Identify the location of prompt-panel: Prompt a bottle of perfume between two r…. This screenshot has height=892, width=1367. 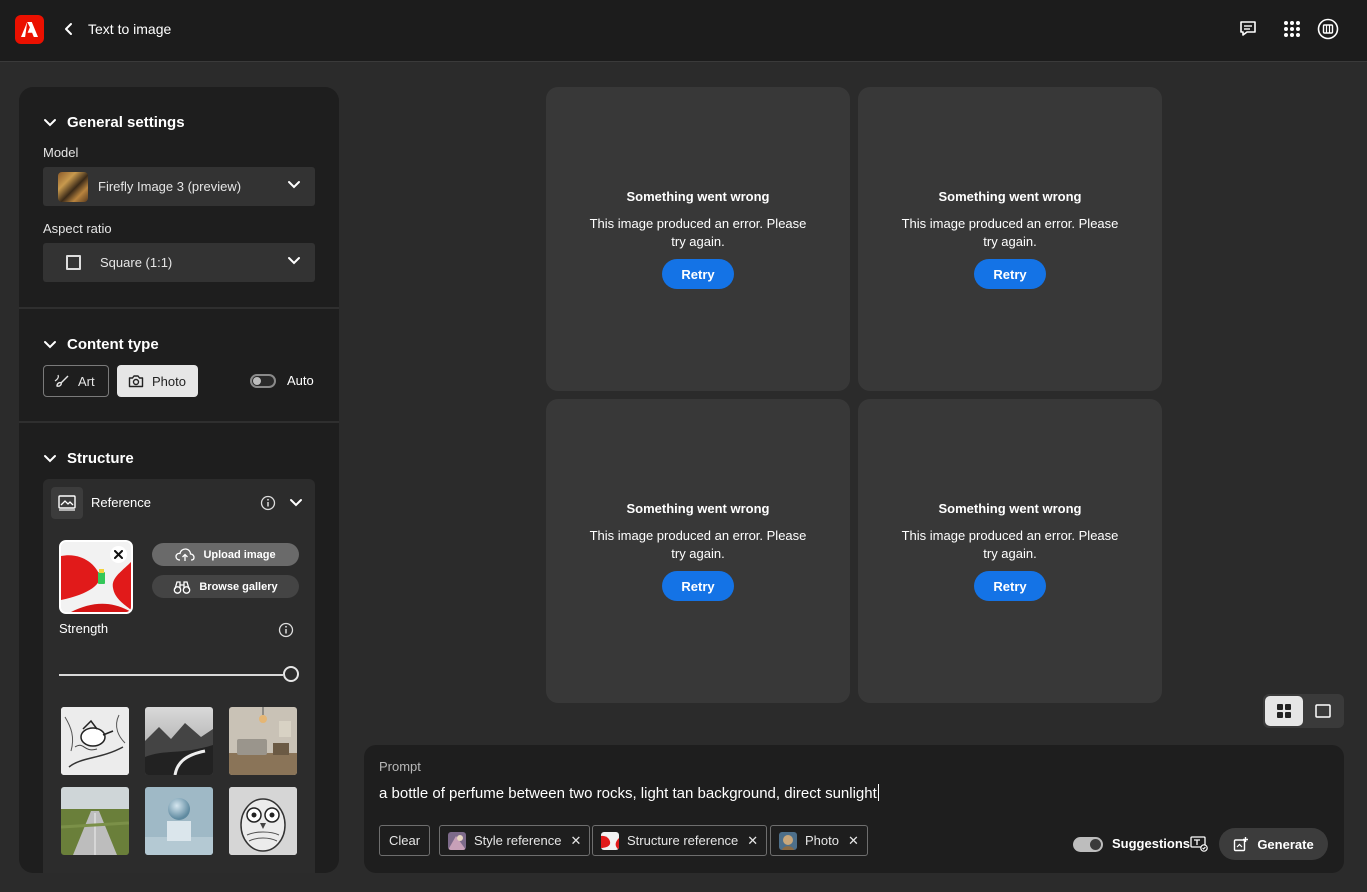
(854, 809).